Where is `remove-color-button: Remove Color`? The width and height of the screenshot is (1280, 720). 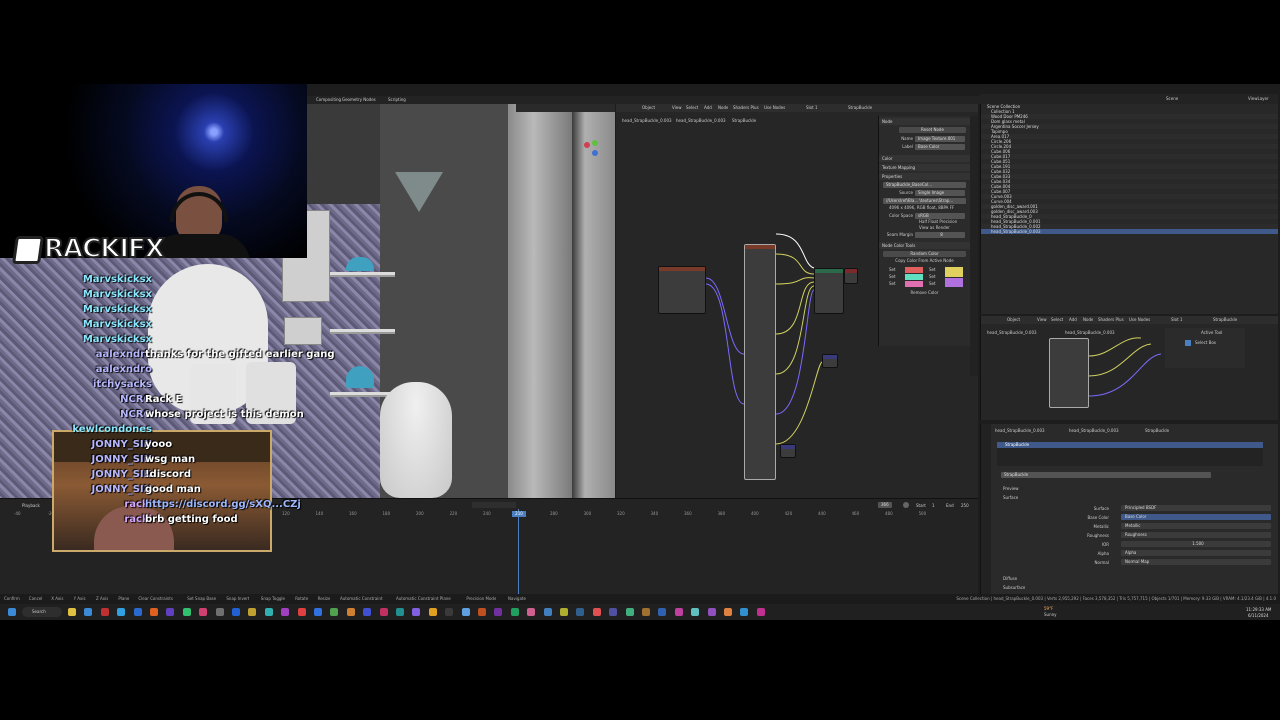 remove-color-button: Remove Color is located at coordinates (924, 293).